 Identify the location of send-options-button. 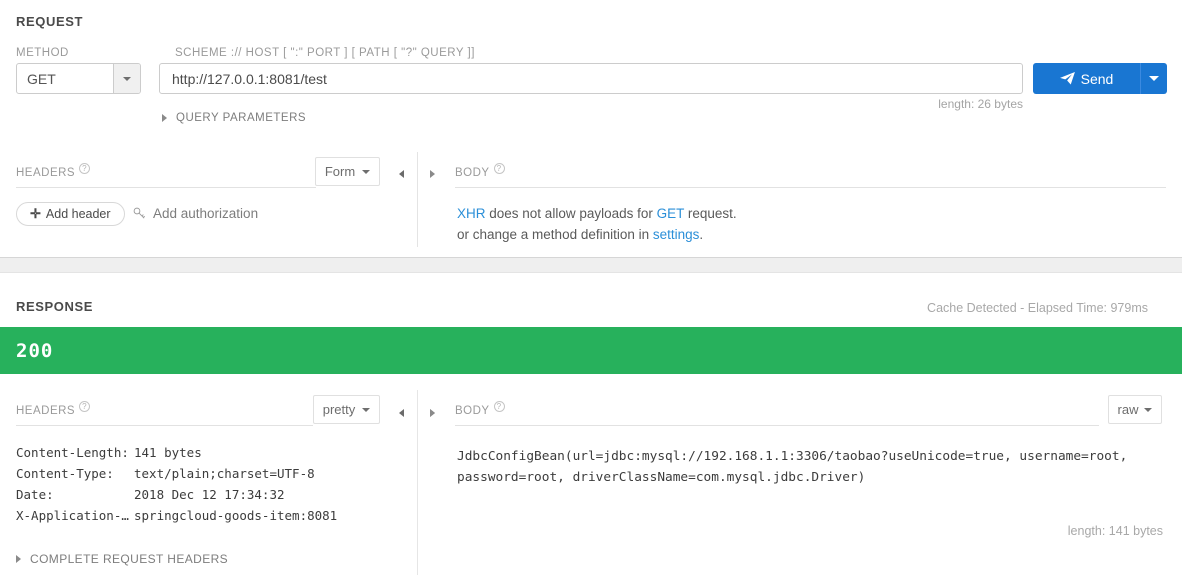
(1153, 78).